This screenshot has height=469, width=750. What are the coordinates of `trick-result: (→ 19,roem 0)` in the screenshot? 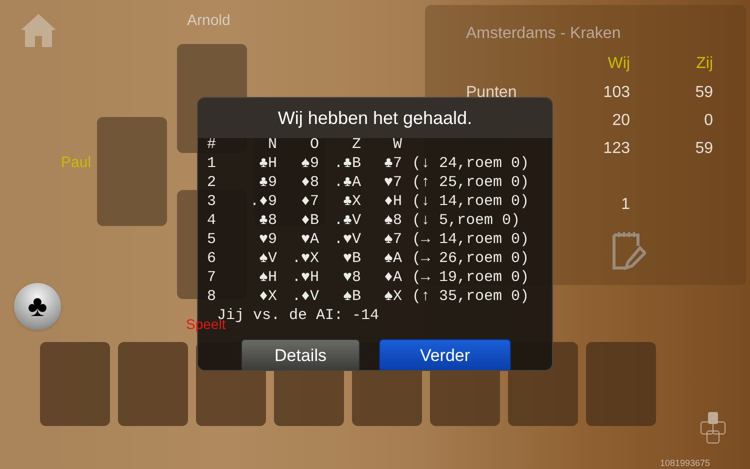 It's located at (470, 277).